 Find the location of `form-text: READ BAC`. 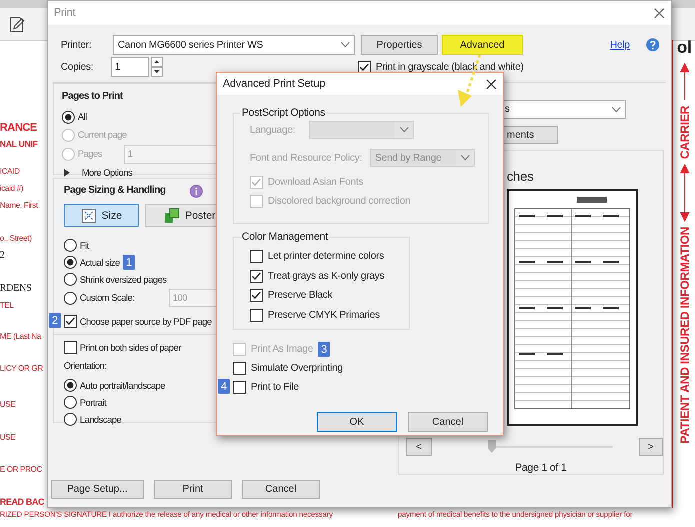

form-text: READ BAC is located at coordinates (23, 502).